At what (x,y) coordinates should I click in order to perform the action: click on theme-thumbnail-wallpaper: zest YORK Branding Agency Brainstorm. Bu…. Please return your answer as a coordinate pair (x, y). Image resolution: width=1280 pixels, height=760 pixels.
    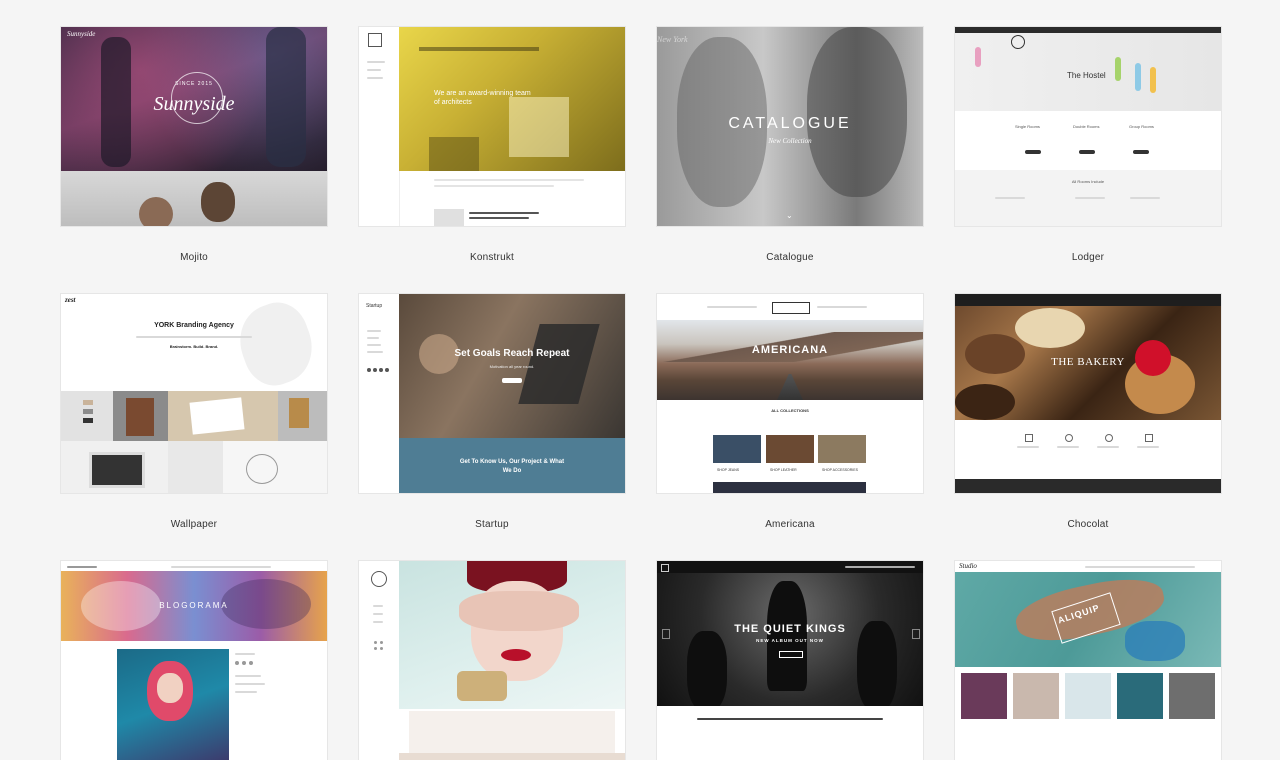
    Looking at the image, I should click on (194, 393).